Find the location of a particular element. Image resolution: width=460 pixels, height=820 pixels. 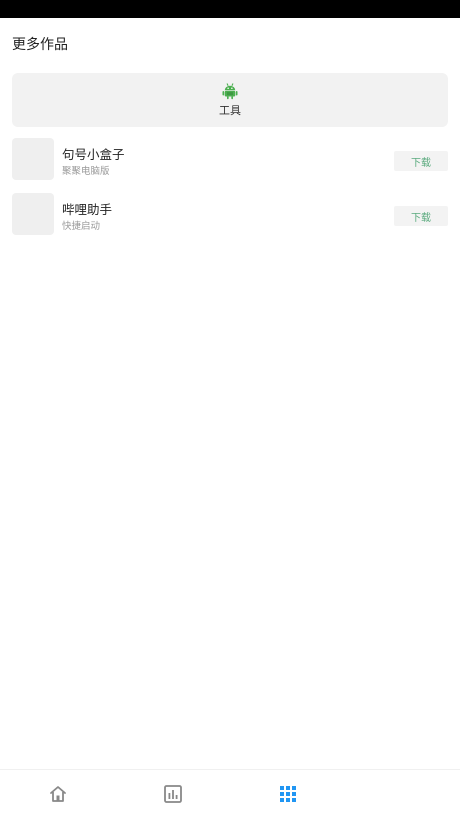

category-tools-card: 工具 is located at coordinates (230, 100).